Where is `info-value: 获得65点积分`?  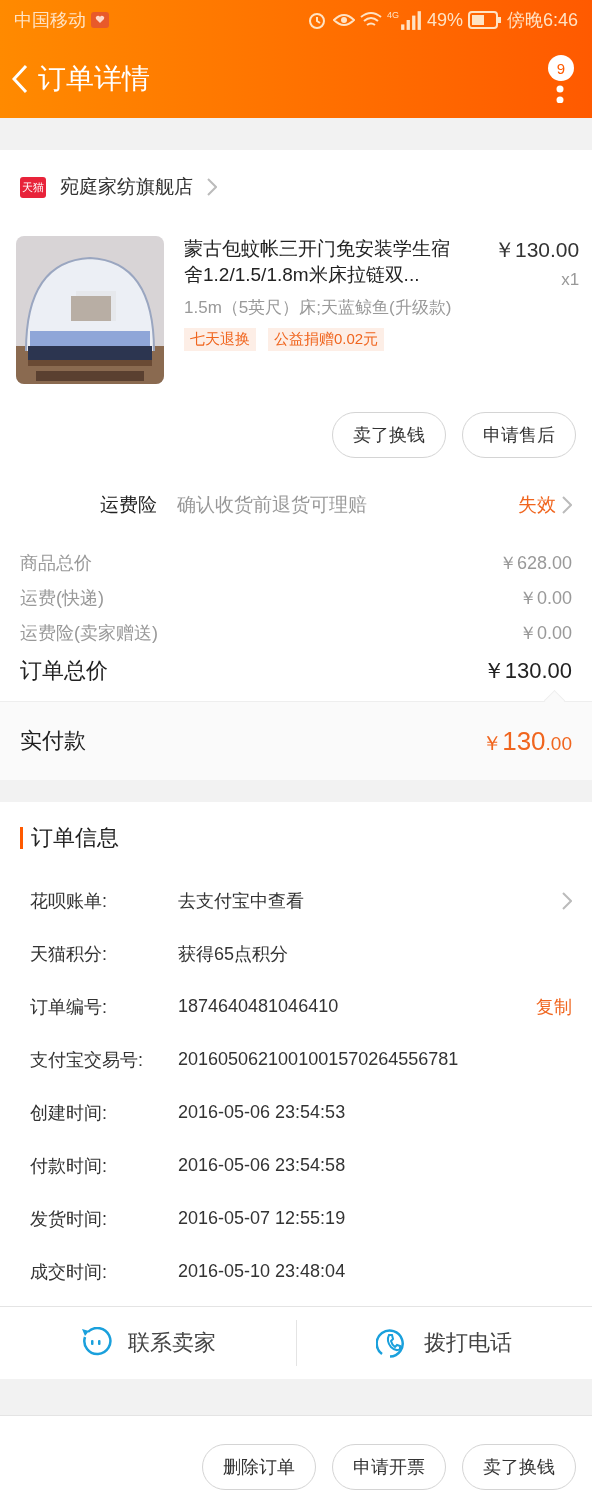 info-value: 获得65点积分 is located at coordinates (234, 954).